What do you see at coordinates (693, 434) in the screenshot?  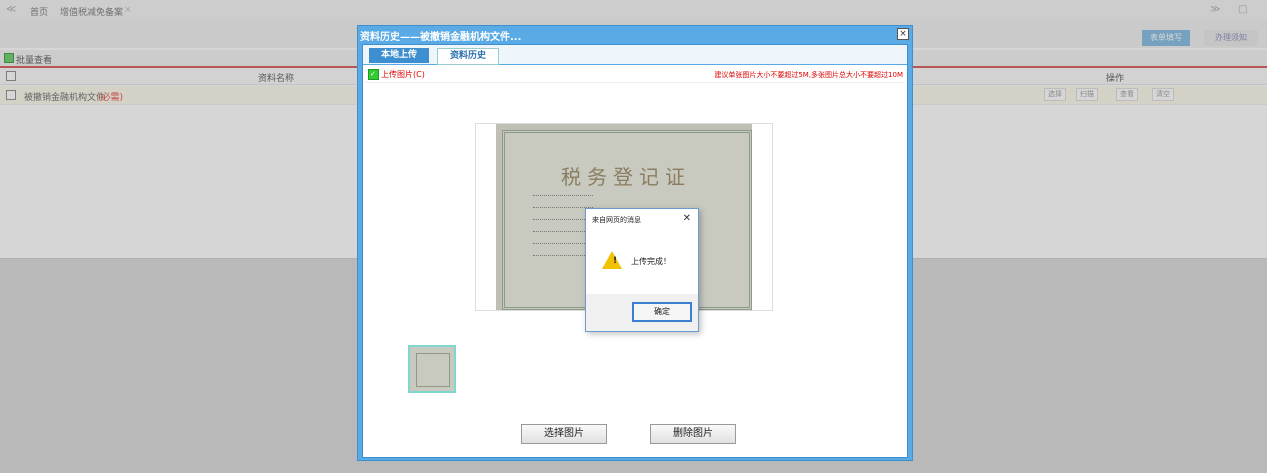 I see `delete-image-button: 删除图片` at bounding box center [693, 434].